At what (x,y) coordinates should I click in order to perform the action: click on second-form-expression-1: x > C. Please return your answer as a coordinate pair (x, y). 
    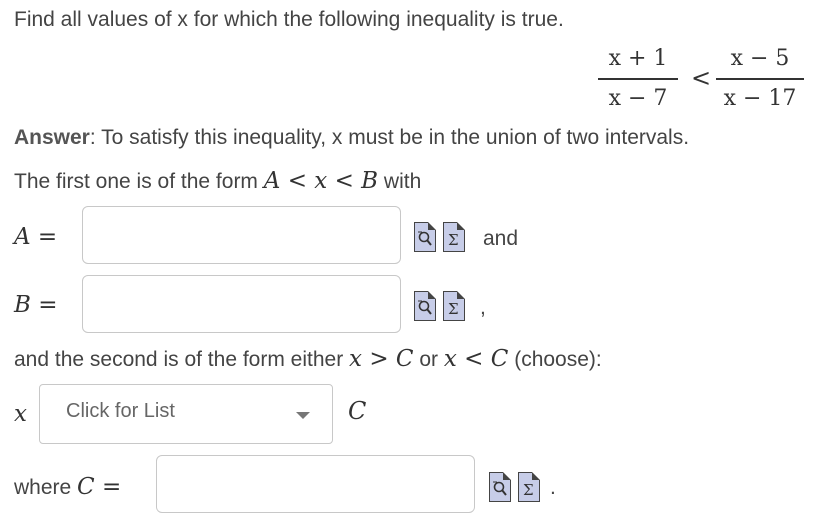
    Looking at the image, I should click on (381, 359).